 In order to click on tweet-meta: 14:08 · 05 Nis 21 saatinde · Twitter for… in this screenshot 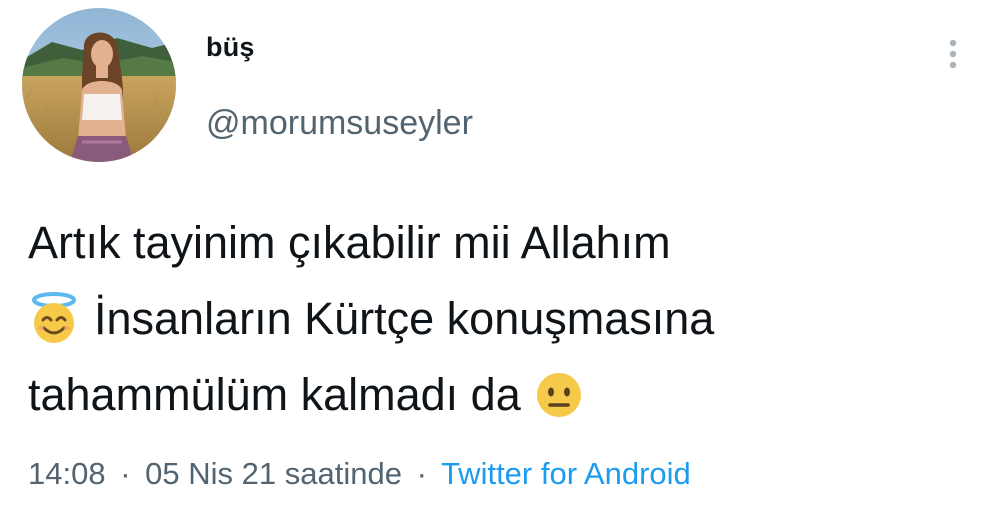, I will do `click(359, 474)`.